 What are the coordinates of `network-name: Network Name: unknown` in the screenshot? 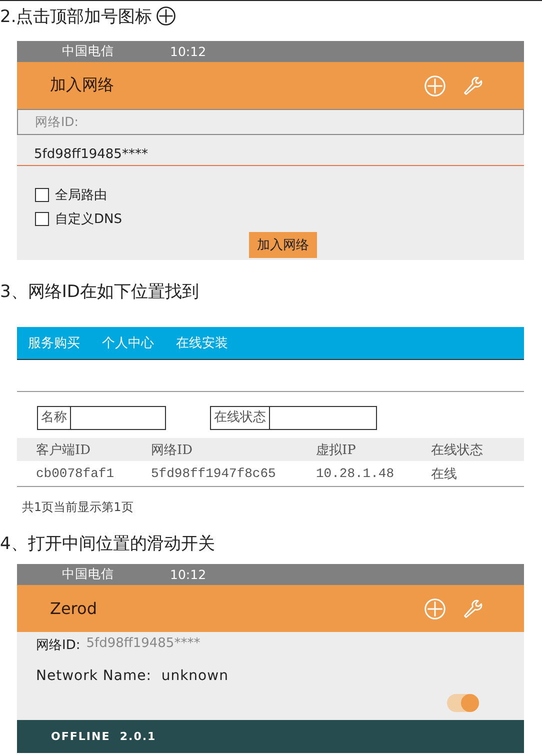 It's located at (133, 676).